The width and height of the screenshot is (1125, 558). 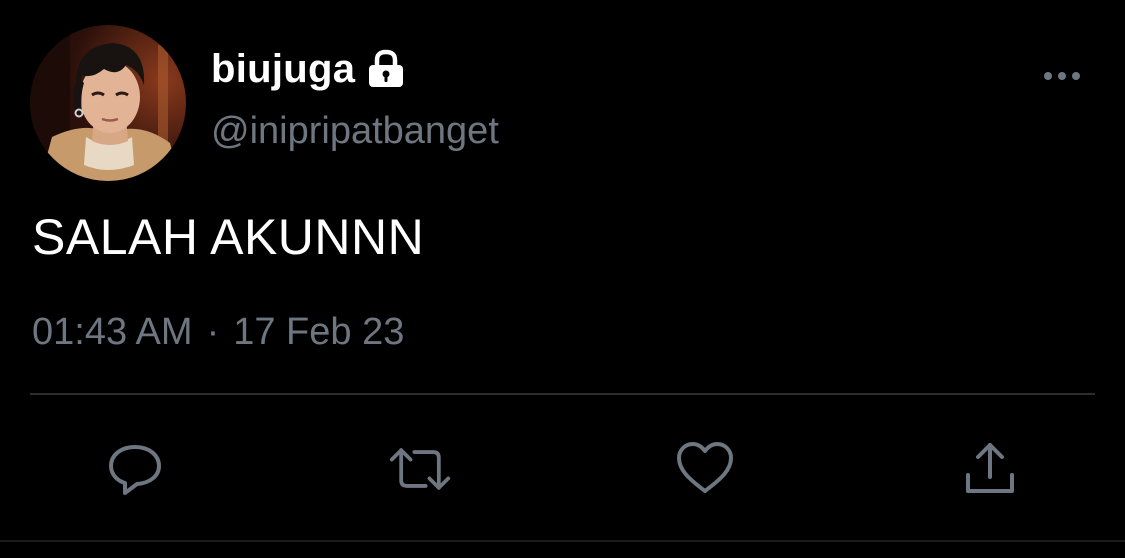 What do you see at coordinates (386, 69) in the screenshot?
I see `lock-icon` at bounding box center [386, 69].